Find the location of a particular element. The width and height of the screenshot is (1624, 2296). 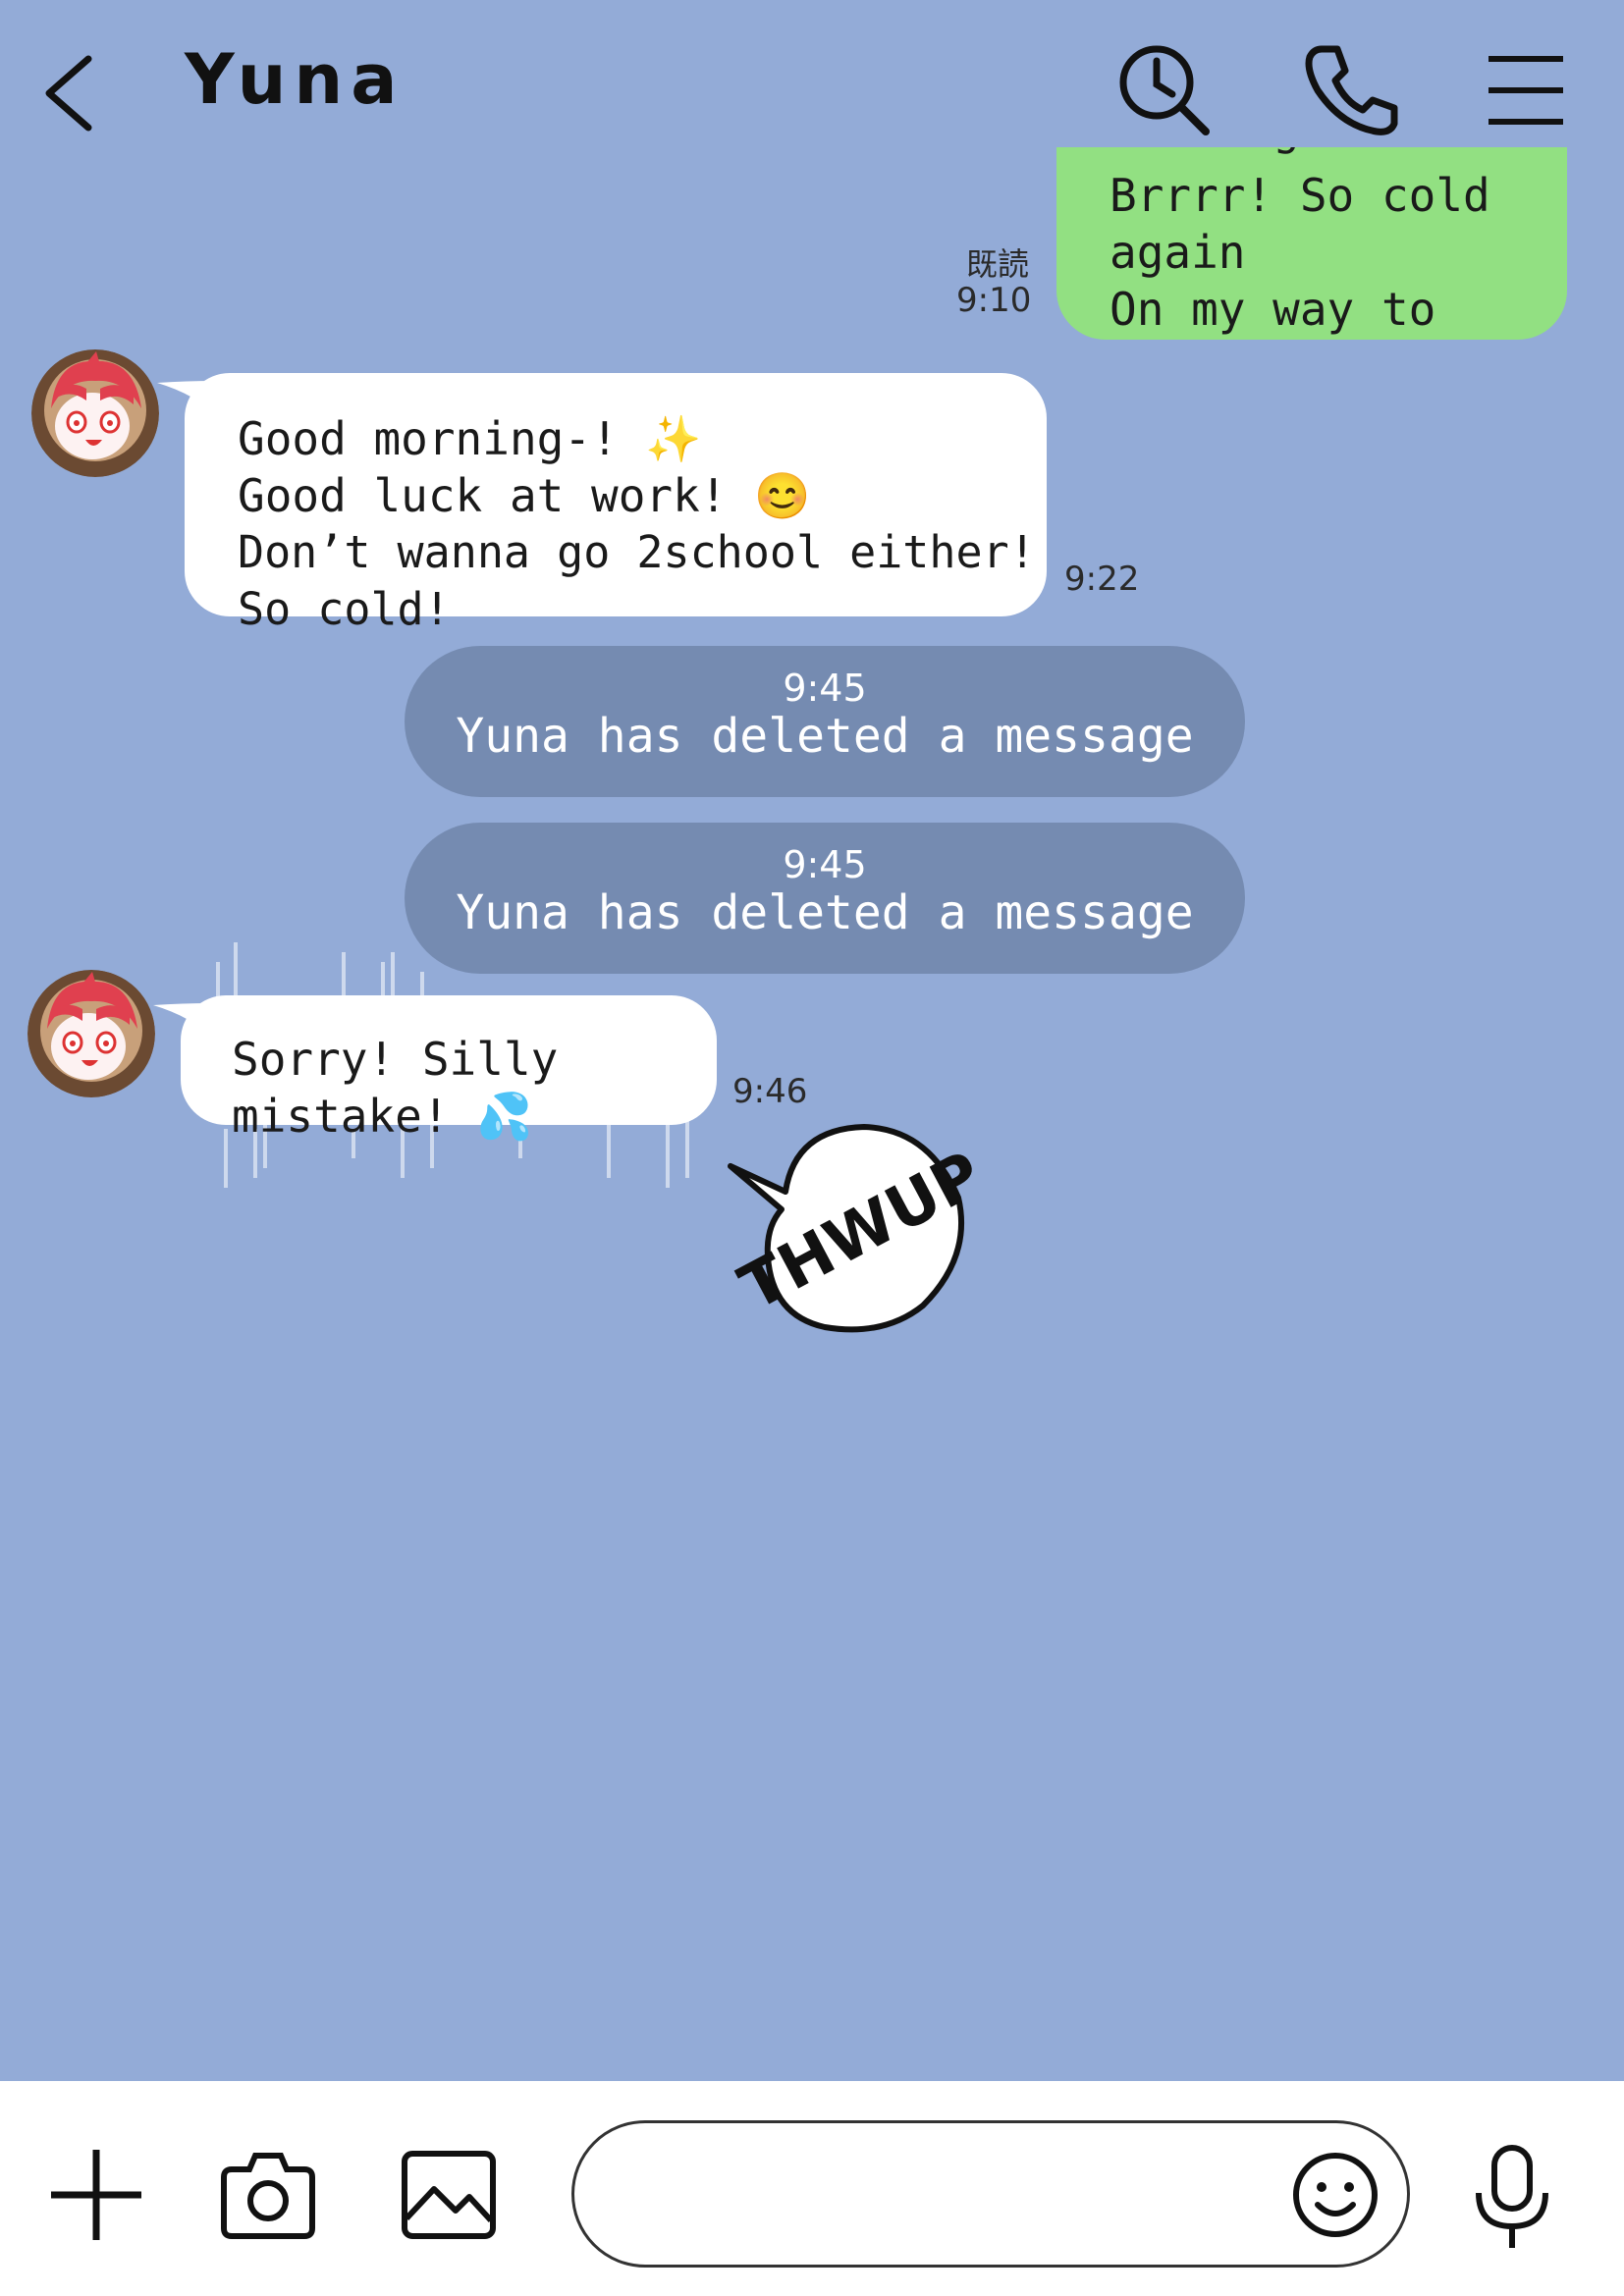

message-time: 9:10 is located at coordinates (994, 301).